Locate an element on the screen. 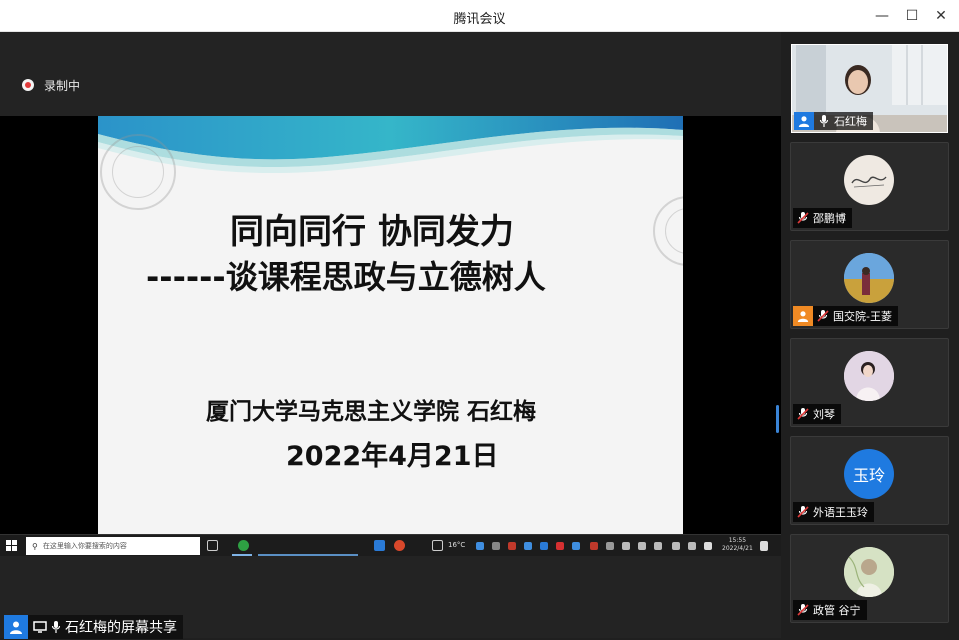  close-button: ✕ is located at coordinates (941, 16).